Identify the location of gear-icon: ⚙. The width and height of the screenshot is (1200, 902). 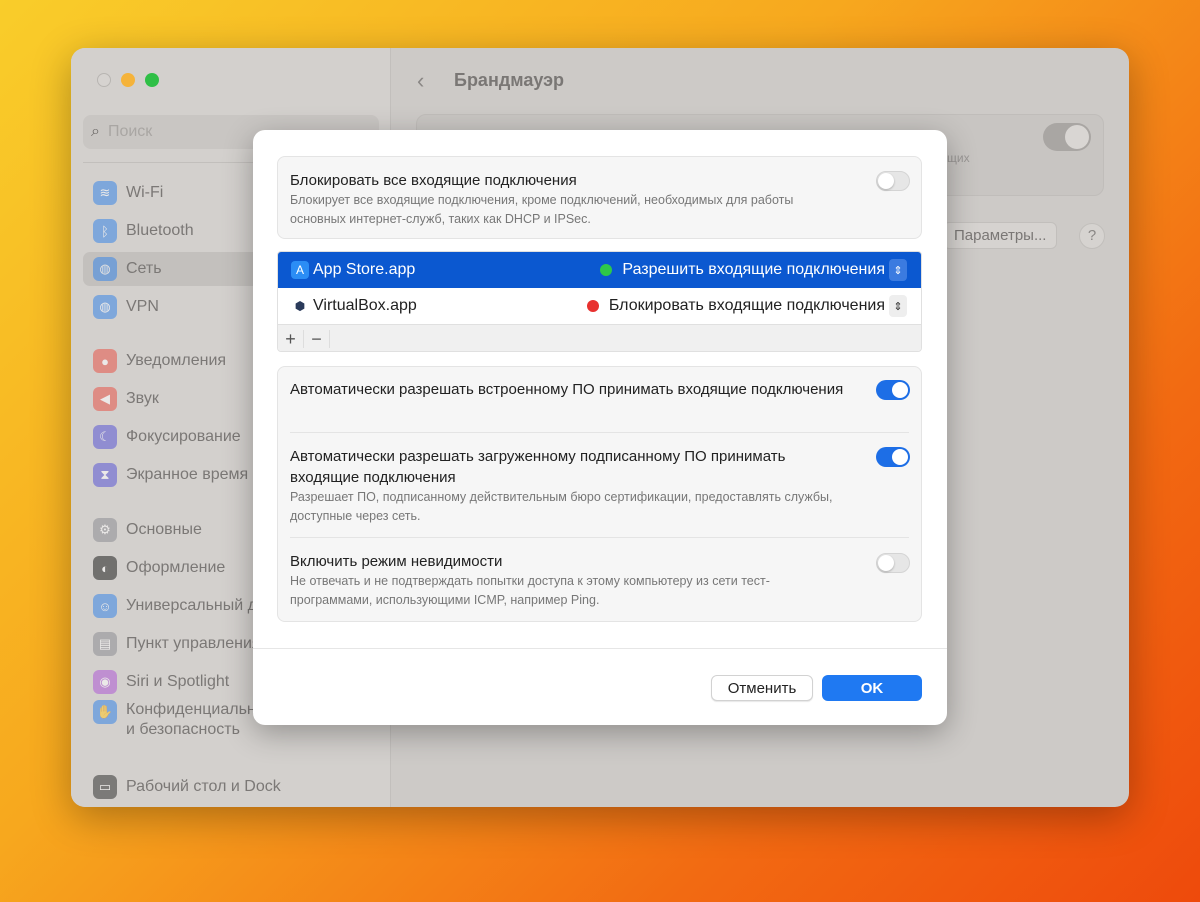
(105, 530).